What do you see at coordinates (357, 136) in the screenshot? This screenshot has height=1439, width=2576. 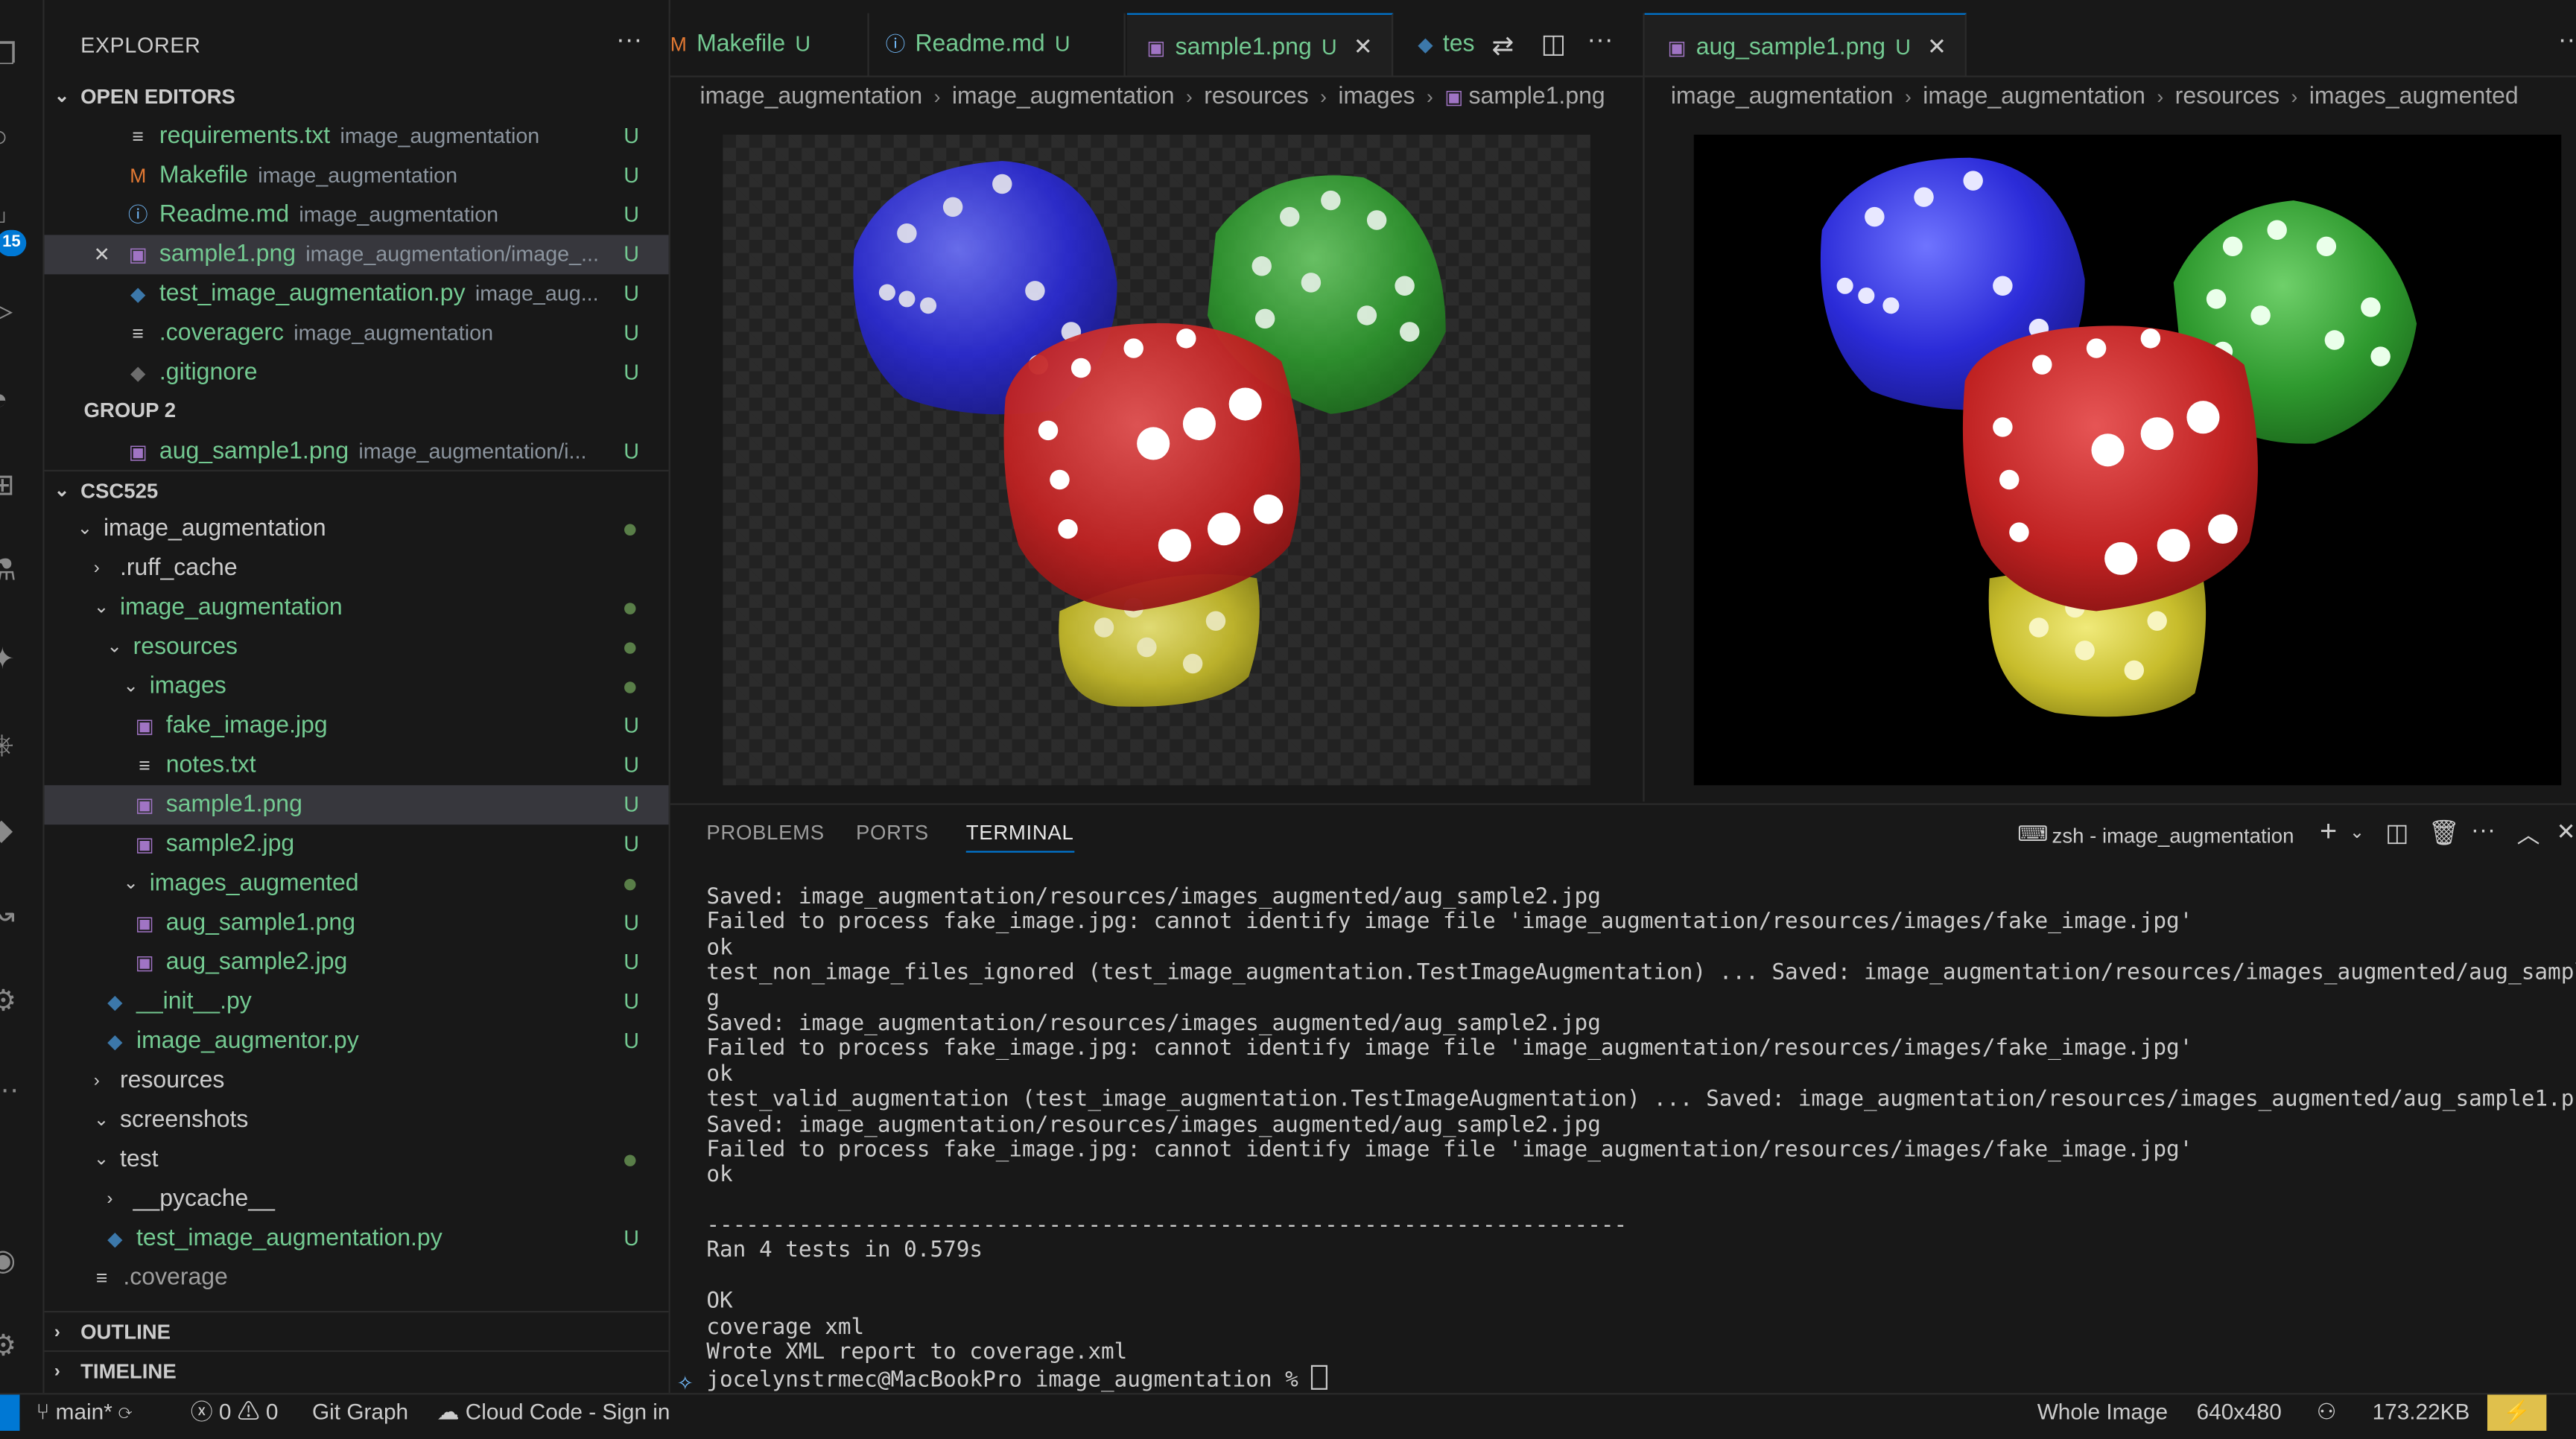 I see `open-editor-item: ≡ requirements.txt image_augmentation U` at bounding box center [357, 136].